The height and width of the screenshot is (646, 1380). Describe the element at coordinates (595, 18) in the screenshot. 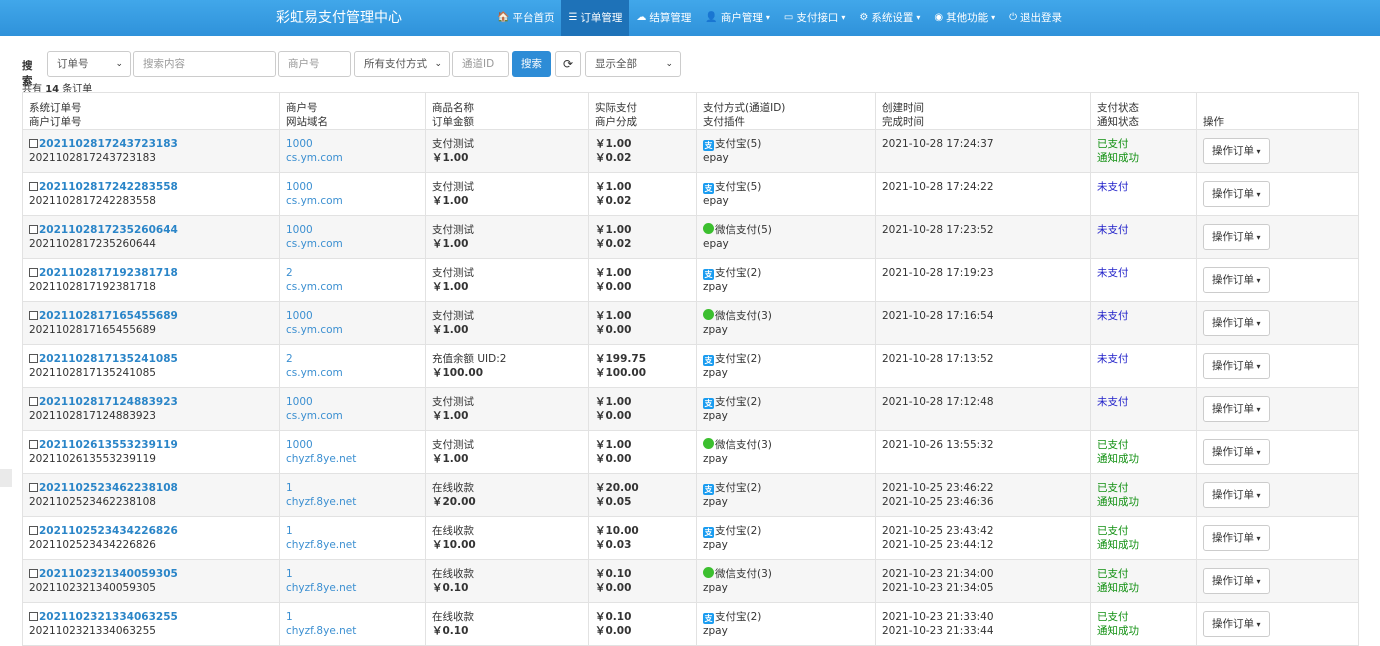

I see `nav-item-1: ☰ 订单管理` at that location.